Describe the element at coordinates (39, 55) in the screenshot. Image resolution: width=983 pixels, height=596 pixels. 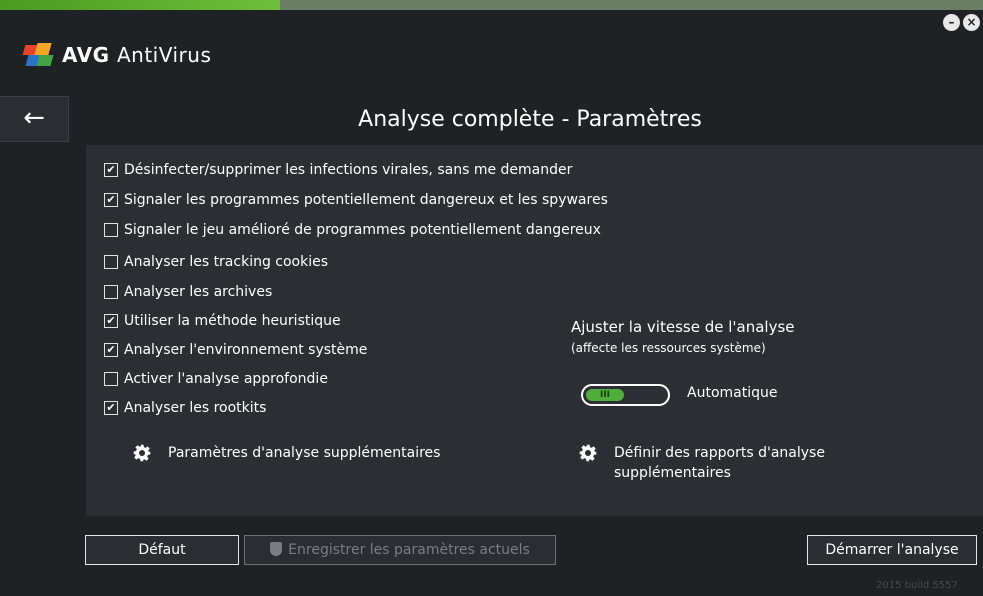
I see `avg-logo-icon` at that location.